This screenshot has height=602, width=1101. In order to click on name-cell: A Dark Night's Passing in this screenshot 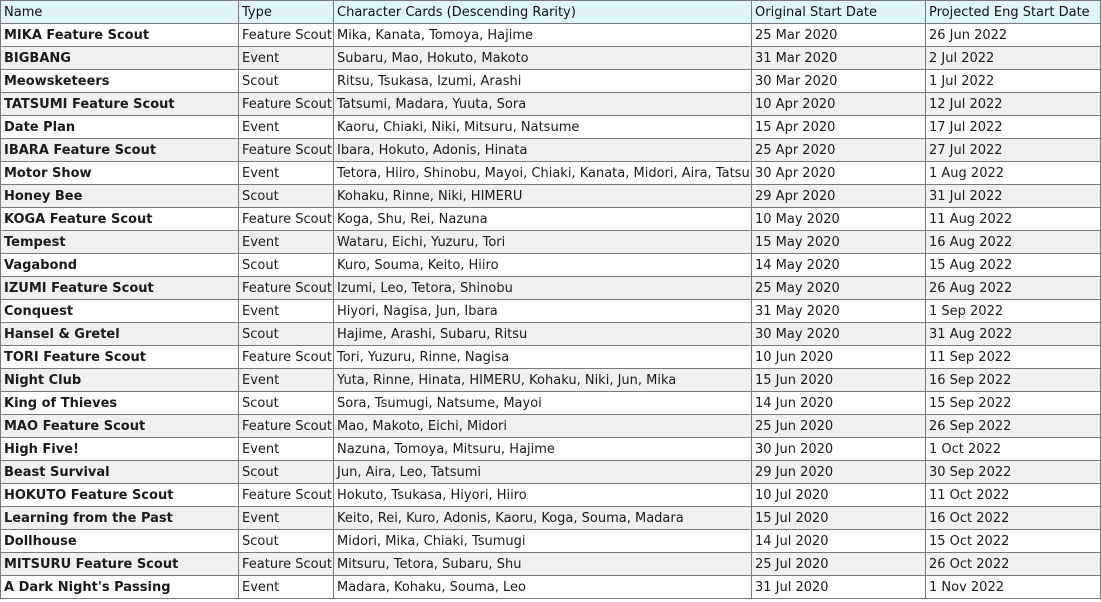, I will do `click(119, 587)`.